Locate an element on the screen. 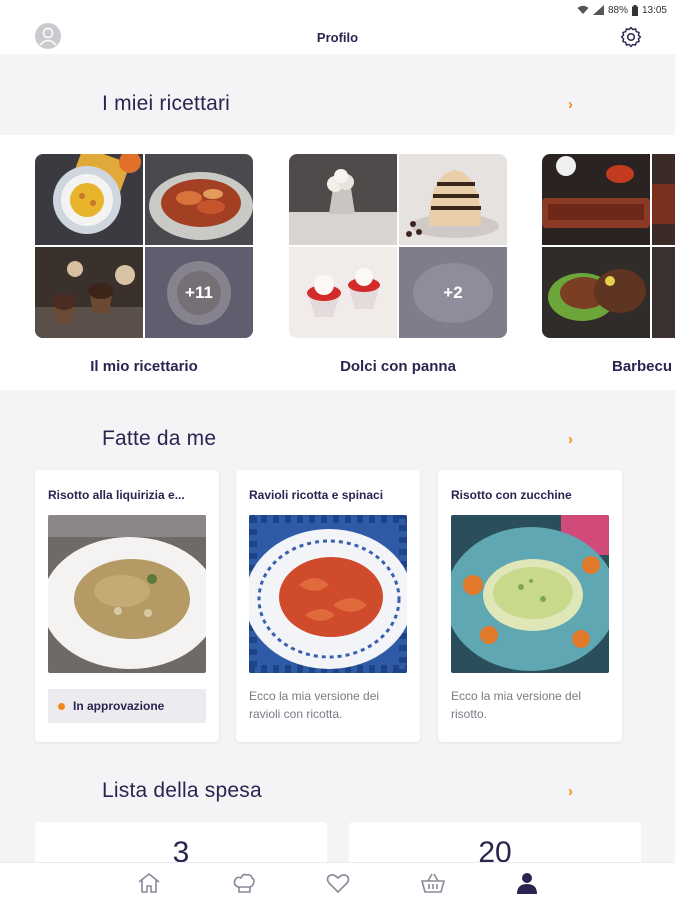 This screenshot has height=900, width=675. bottom-nav is located at coordinates (337, 881).